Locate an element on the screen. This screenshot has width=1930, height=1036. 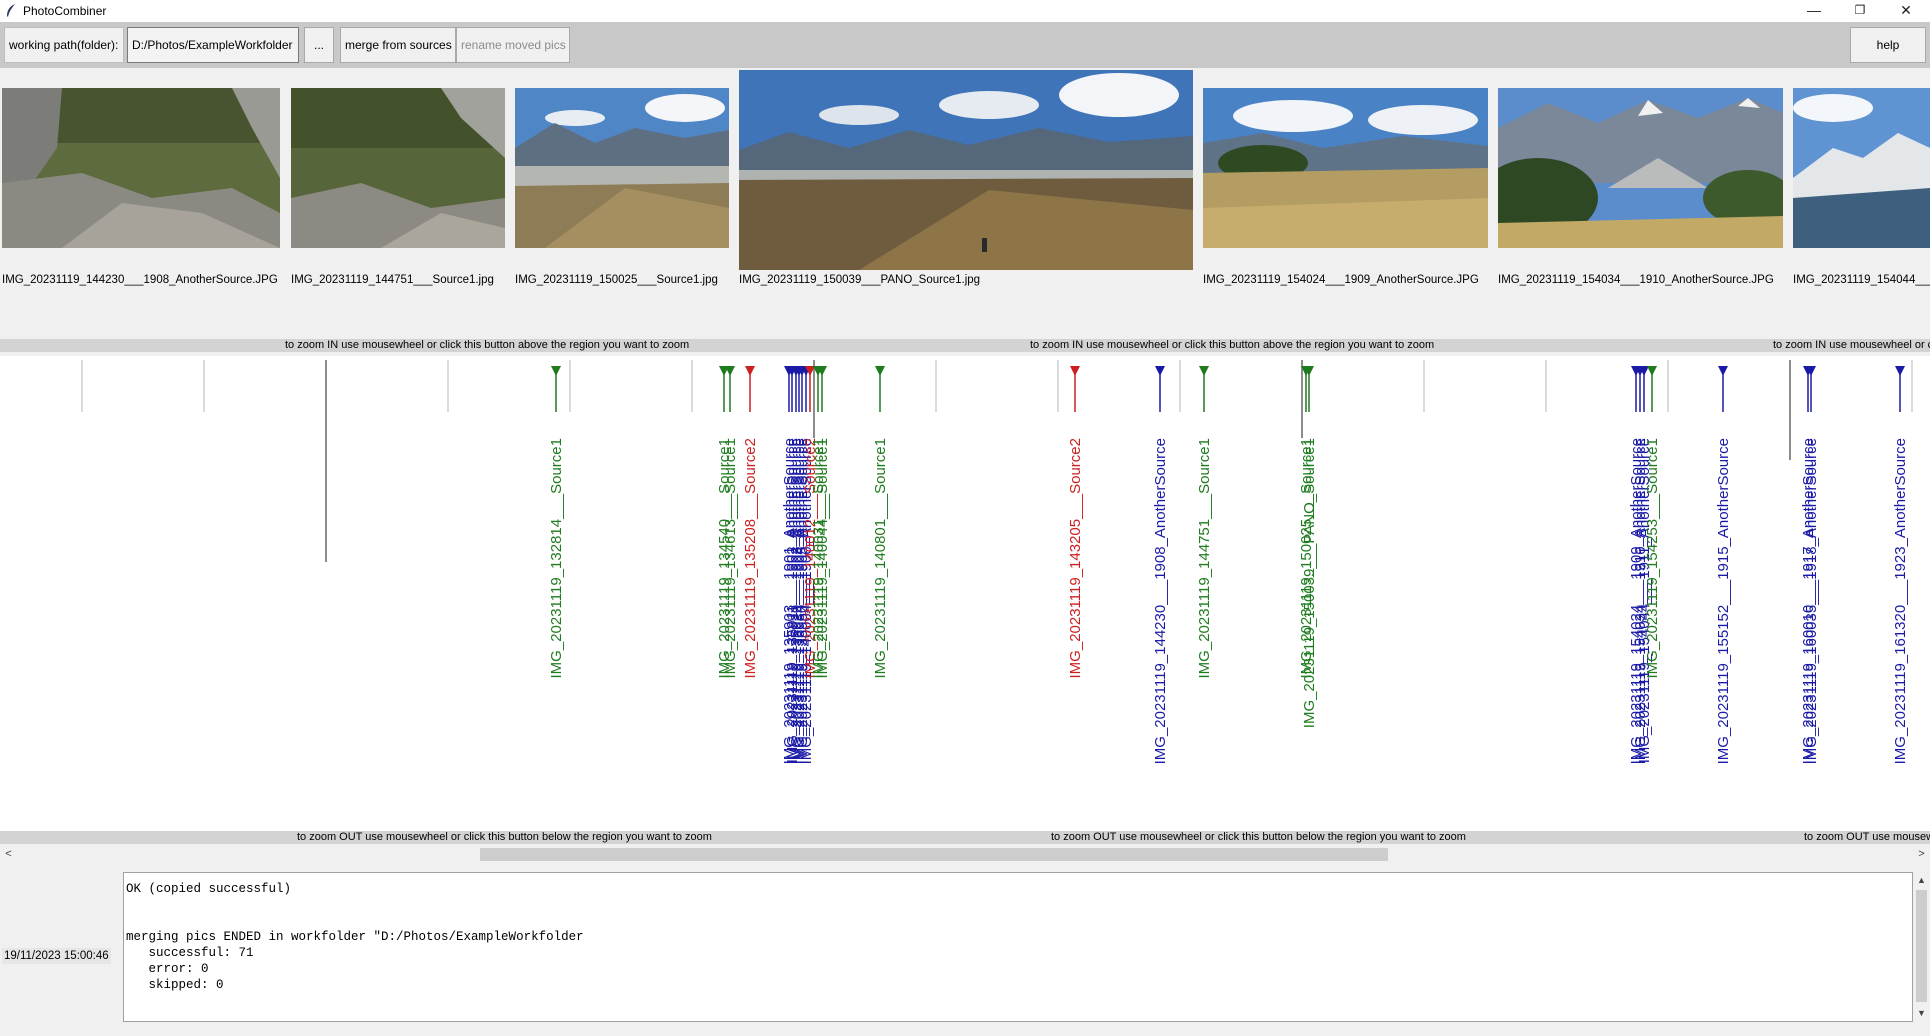
window-title: PhotoCombiner is located at coordinates (65, 11).